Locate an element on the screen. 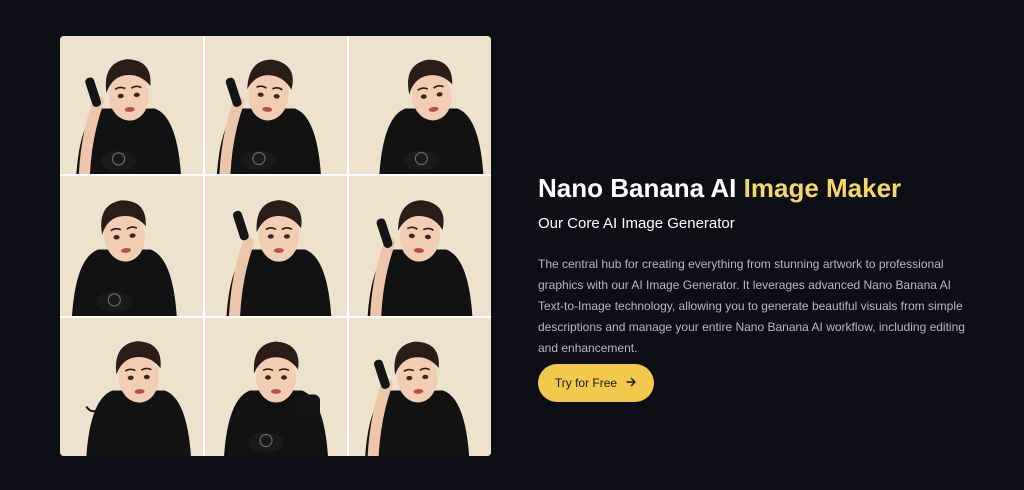 This screenshot has height=490, width=1024. title-white-part: Nano Banana AI is located at coordinates (637, 188).